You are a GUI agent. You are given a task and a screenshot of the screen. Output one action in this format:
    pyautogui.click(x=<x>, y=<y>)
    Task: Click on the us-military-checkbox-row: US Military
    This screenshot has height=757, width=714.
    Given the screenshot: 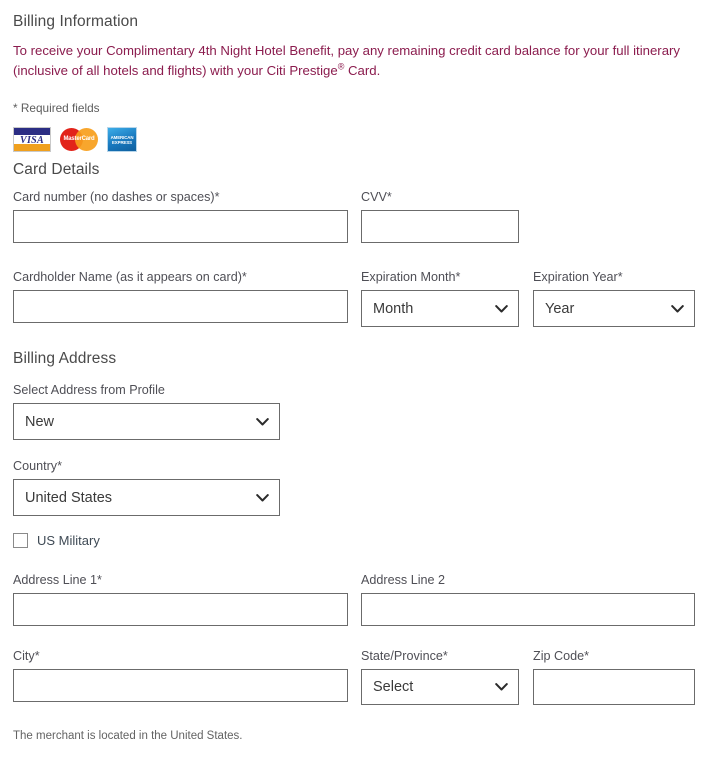 What is the action you would take?
    pyautogui.click(x=56, y=540)
    